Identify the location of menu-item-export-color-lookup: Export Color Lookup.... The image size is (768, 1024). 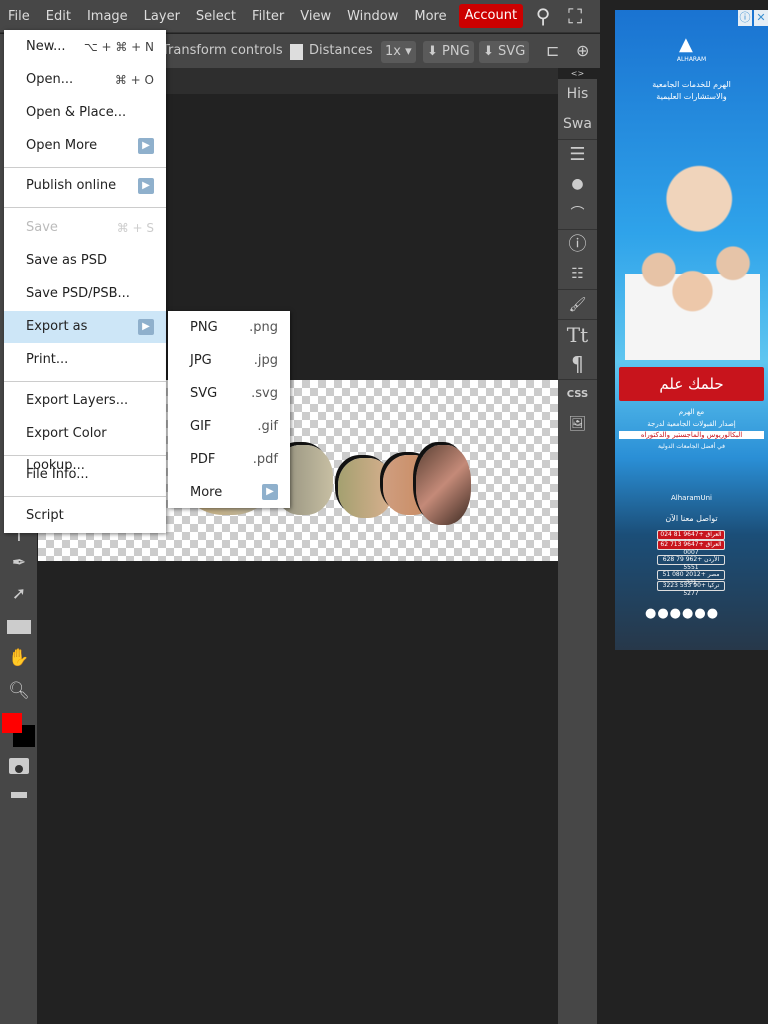
(85, 445).